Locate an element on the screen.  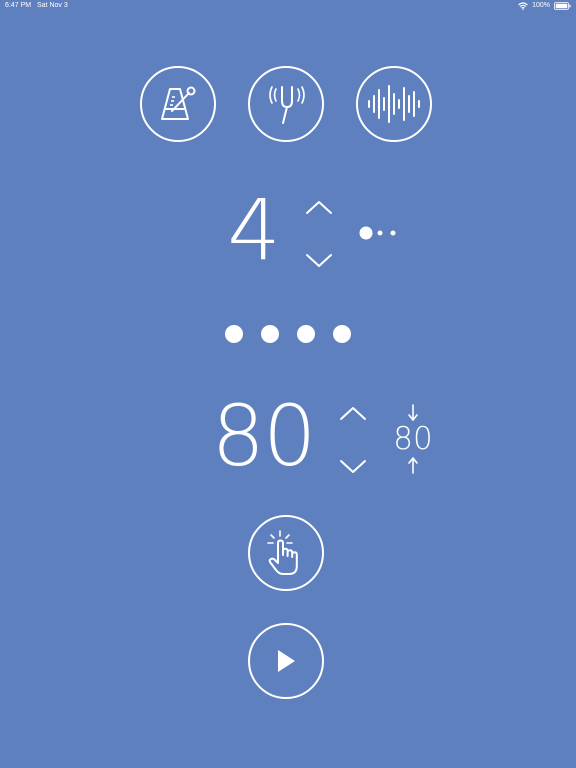
sound-mode-button is located at coordinates (394, 104).